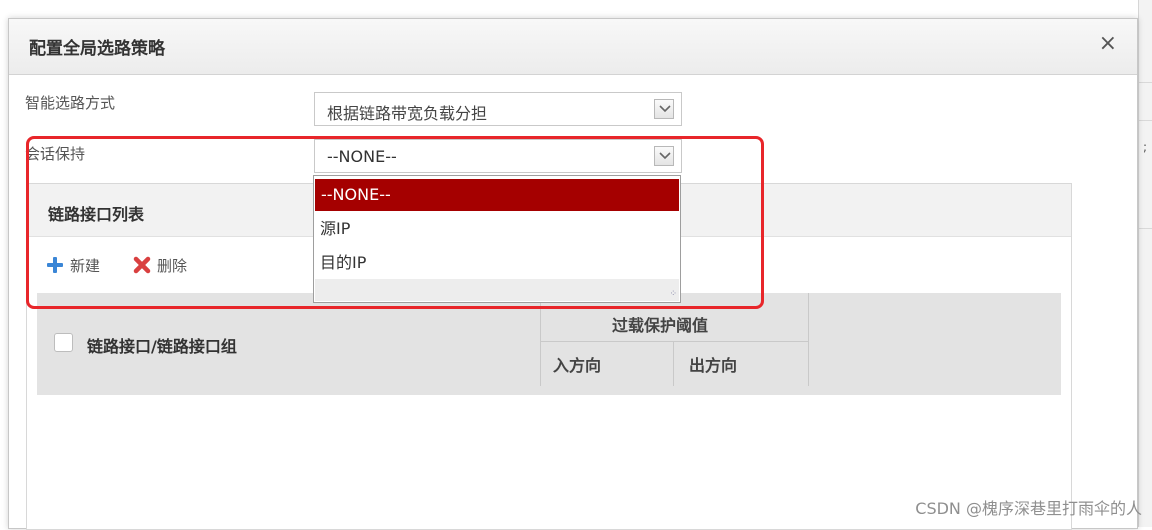  What do you see at coordinates (673, 294) in the screenshot?
I see `resize-grip-icon: ⁘` at bounding box center [673, 294].